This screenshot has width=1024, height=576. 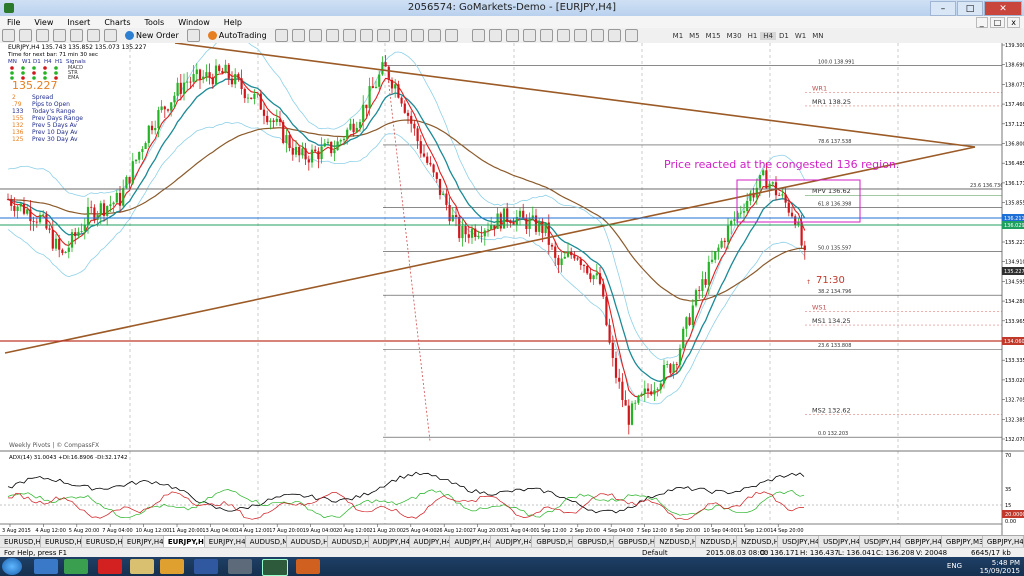 What do you see at coordinates (768, 35) in the screenshot?
I see `timeframe-h4: H4` at bounding box center [768, 35].